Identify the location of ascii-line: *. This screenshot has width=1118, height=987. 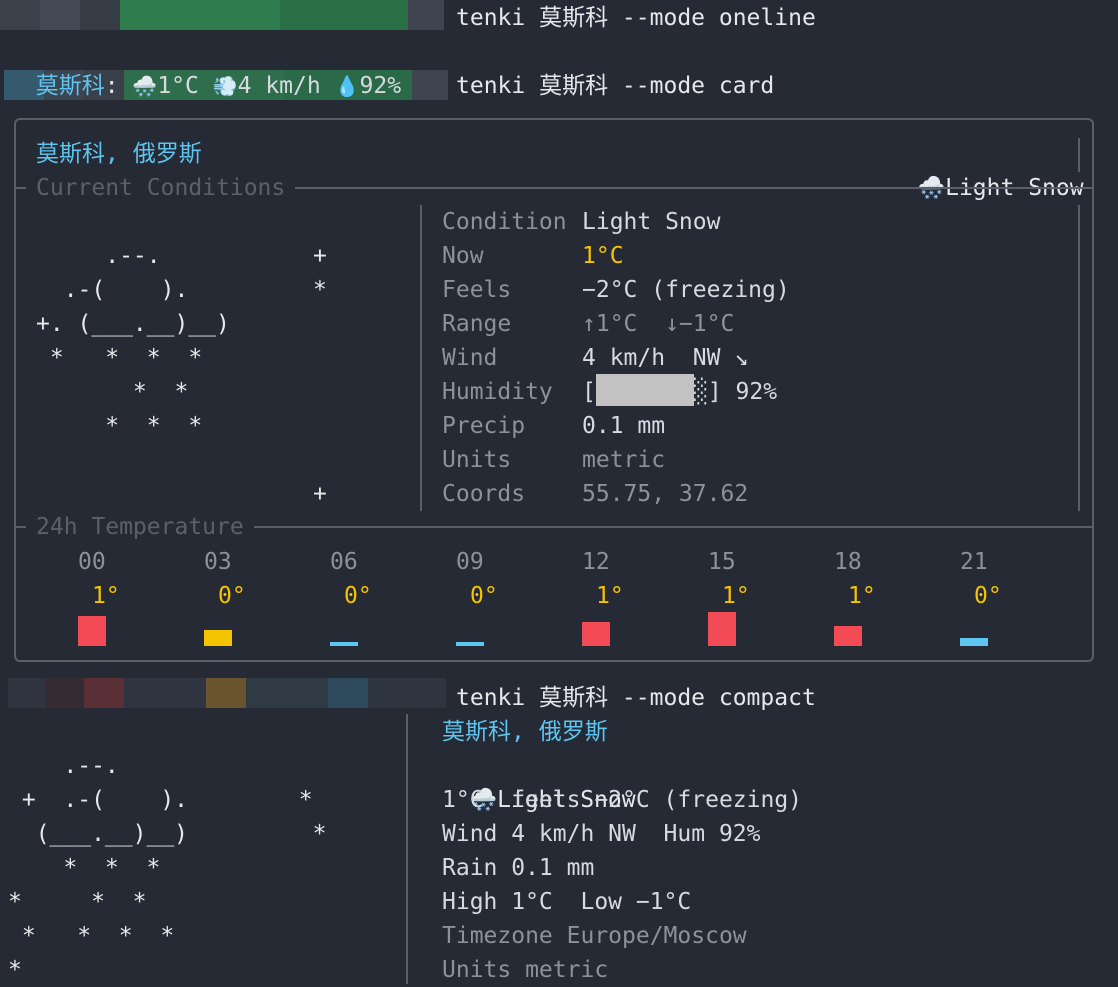
(15, 970).